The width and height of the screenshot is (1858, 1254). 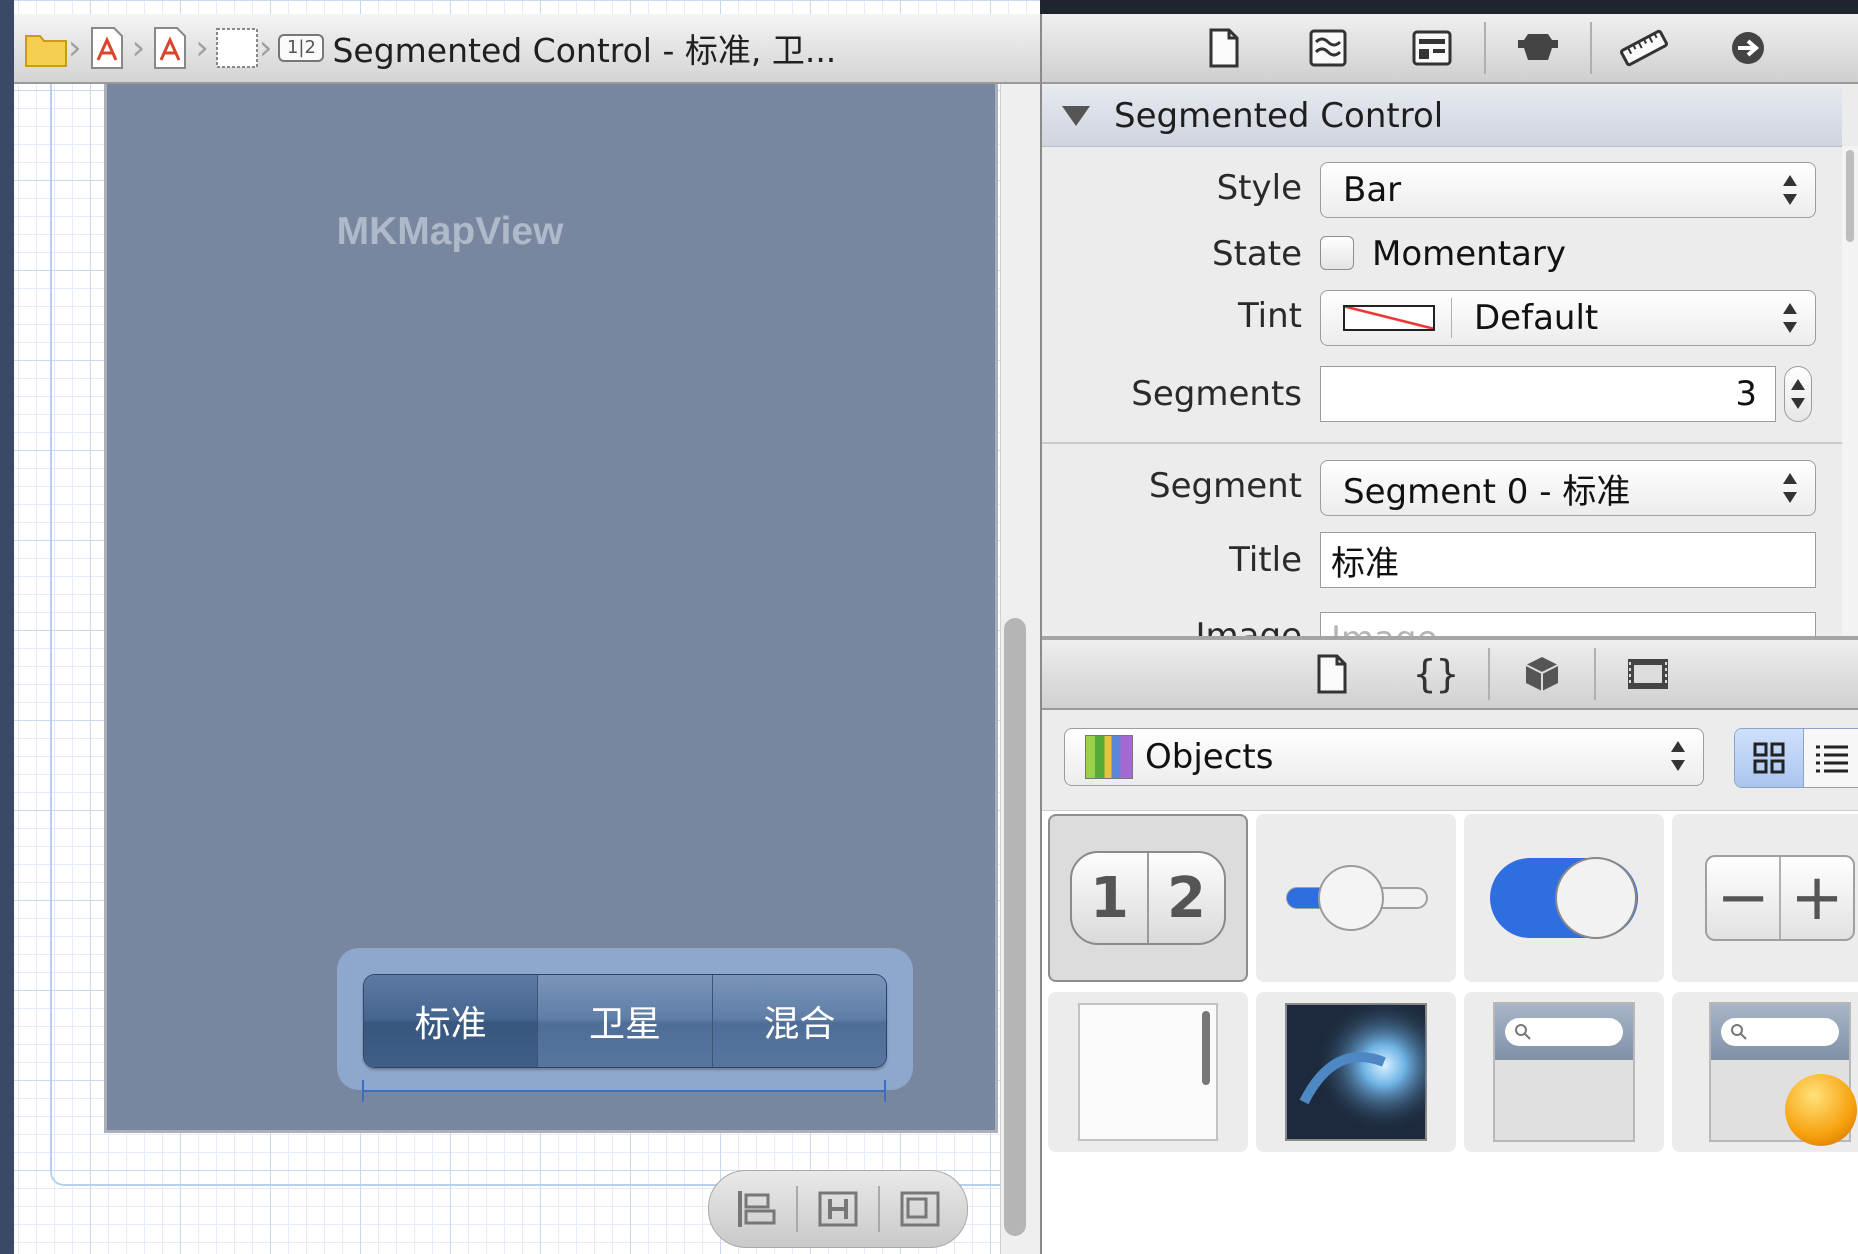 I want to click on image-view-item, so click(x=1356, y=1072).